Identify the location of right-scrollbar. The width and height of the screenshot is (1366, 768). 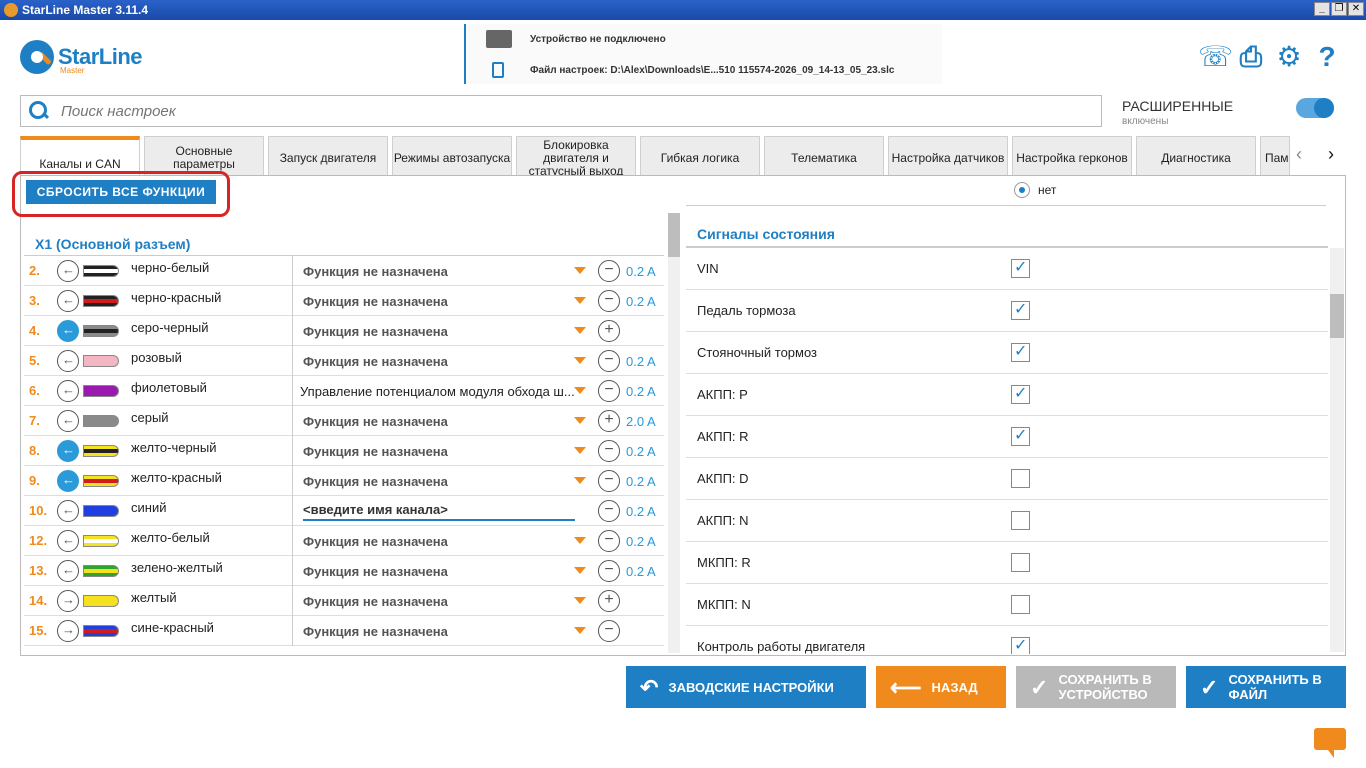
(1337, 450).